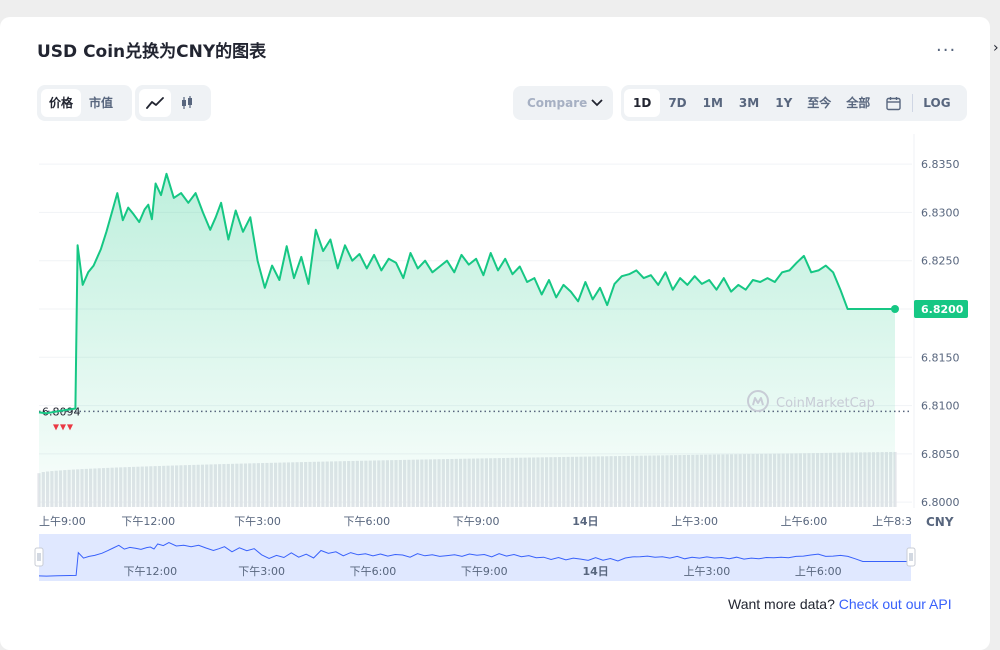  Describe the element at coordinates (940, 261) in the screenshot. I see `y-tick-label: 6.8250` at that location.